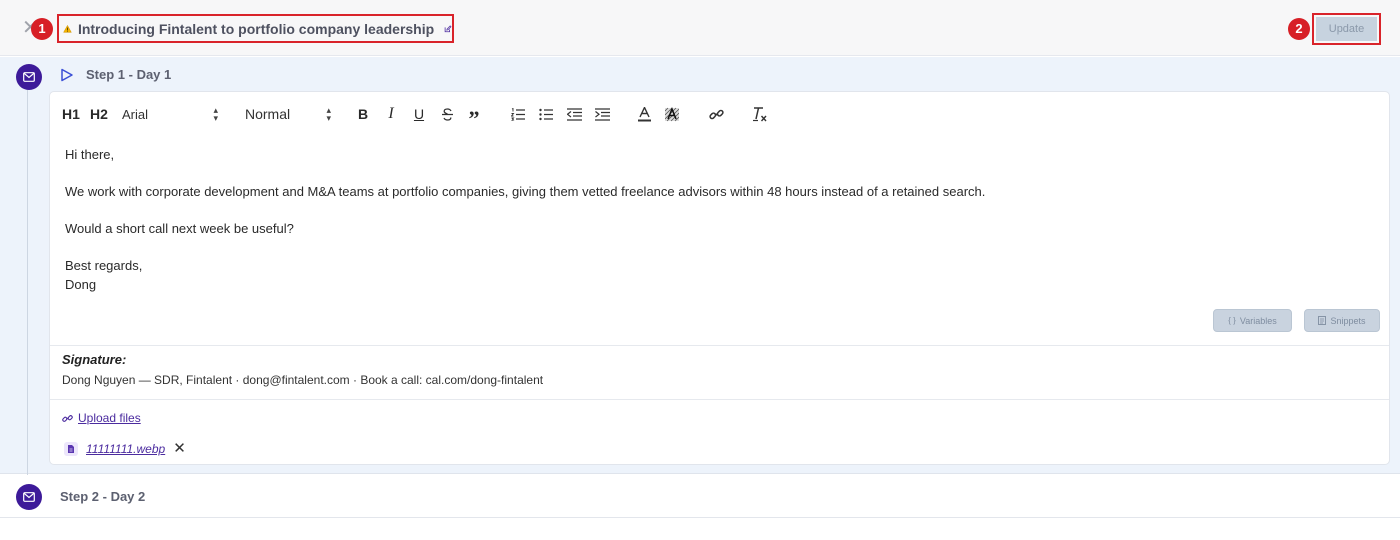  What do you see at coordinates (1322, 320) in the screenshot?
I see `document-icon` at bounding box center [1322, 320].